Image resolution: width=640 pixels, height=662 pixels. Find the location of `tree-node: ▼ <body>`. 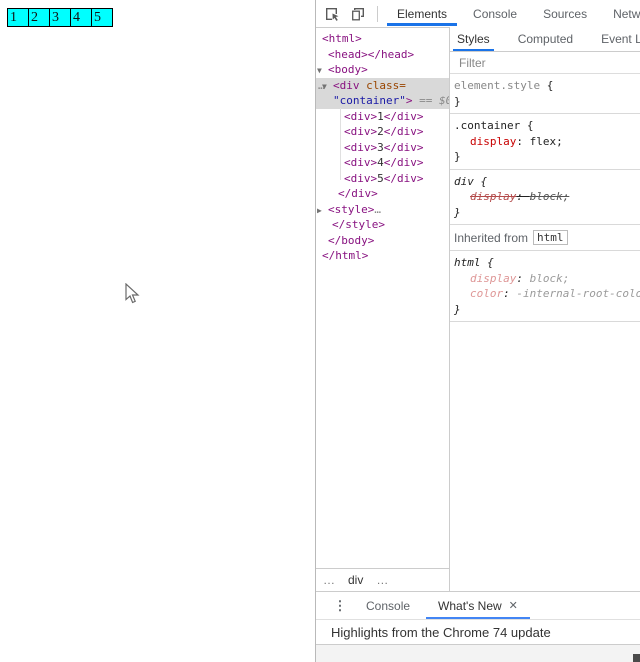

tree-node: ▼ <body> is located at coordinates (382, 70).